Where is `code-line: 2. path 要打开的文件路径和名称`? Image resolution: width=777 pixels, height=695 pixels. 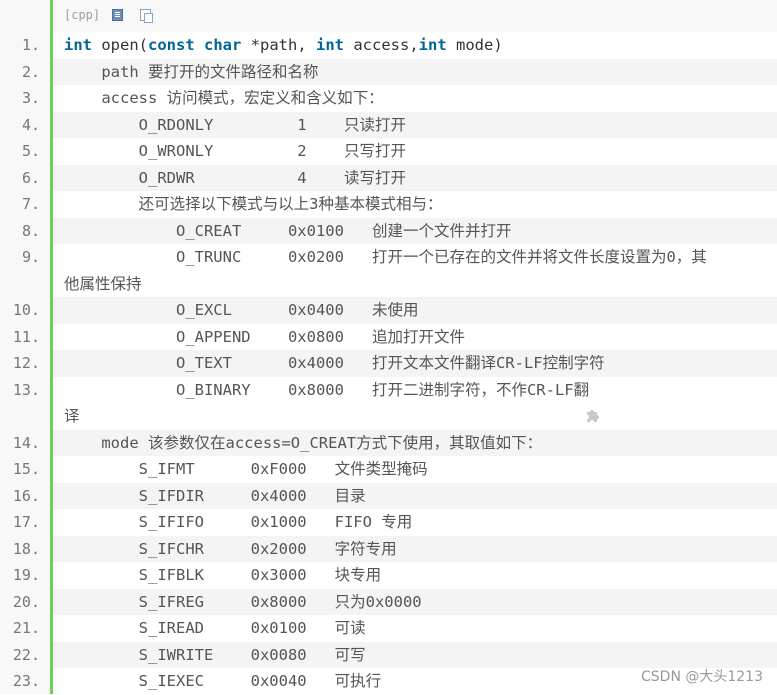
code-line: 2. path 要打开的文件路径和名称 is located at coordinates (388, 71).